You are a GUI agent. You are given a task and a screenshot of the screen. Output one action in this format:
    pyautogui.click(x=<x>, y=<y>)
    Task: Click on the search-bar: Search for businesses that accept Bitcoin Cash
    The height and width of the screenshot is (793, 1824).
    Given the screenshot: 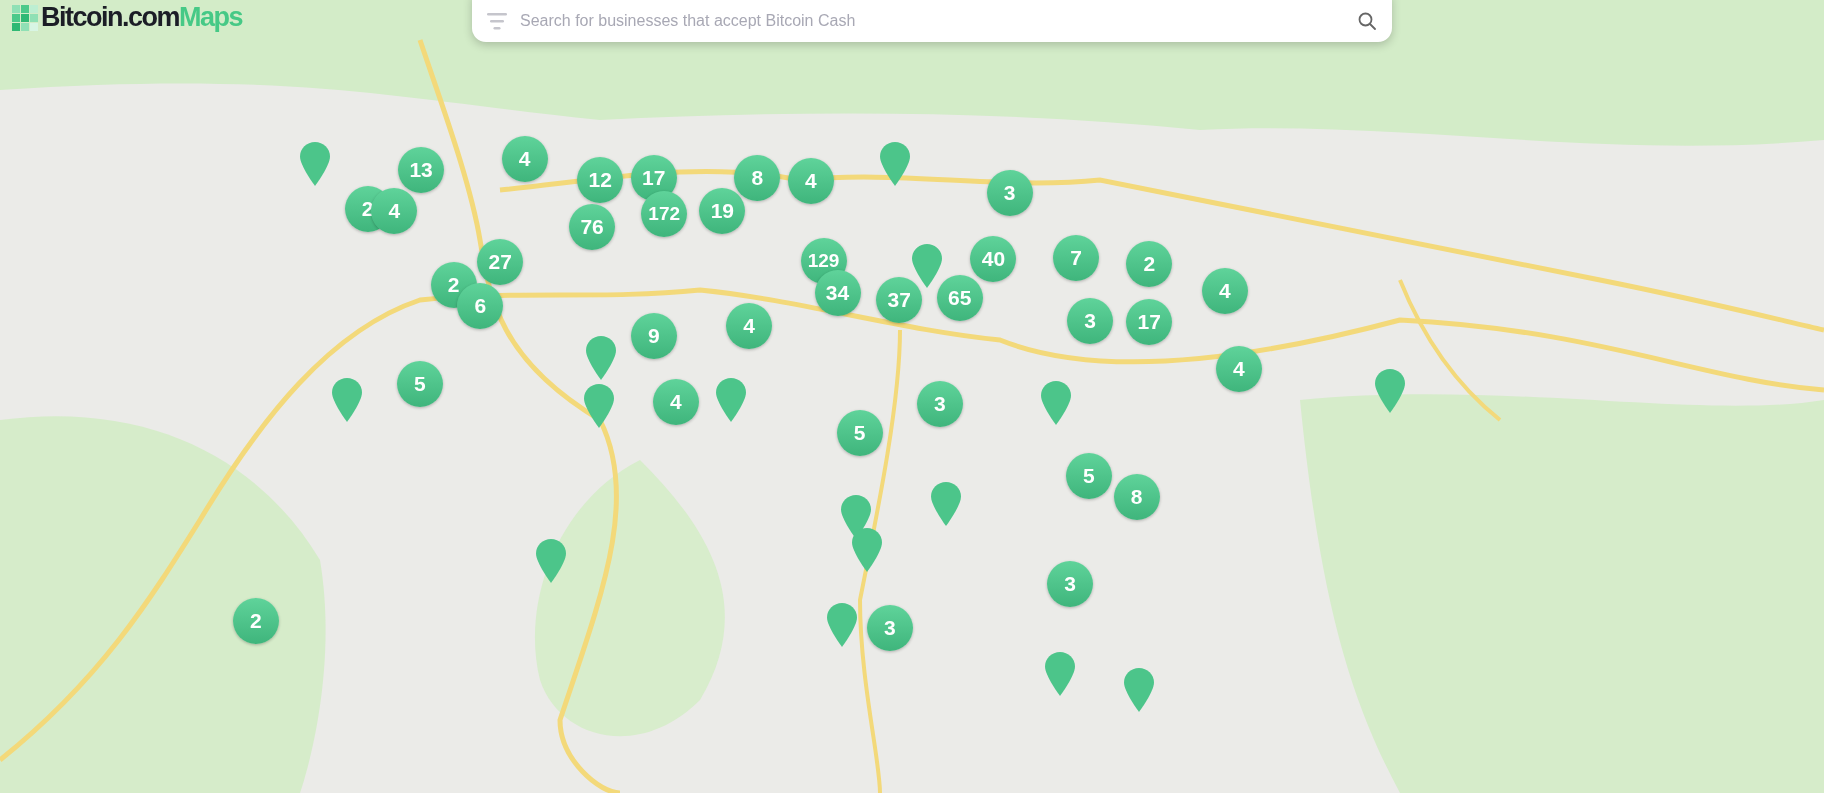 What is the action you would take?
    pyautogui.click(x=932, y=21)
    